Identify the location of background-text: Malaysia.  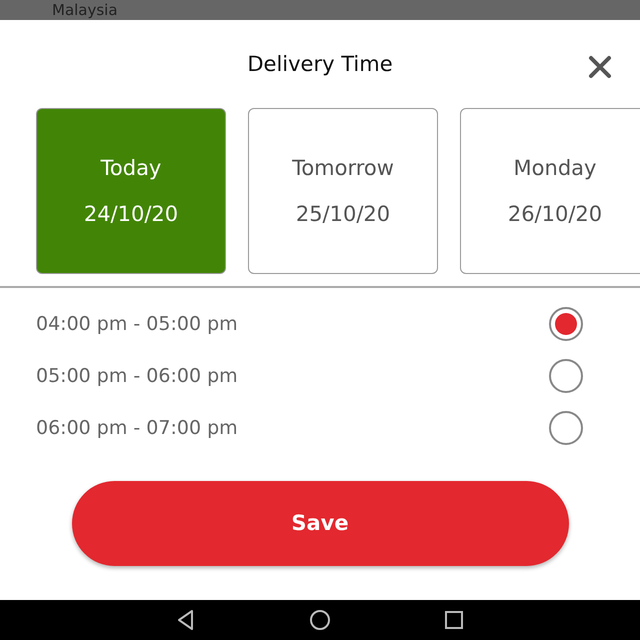
(85, 10).